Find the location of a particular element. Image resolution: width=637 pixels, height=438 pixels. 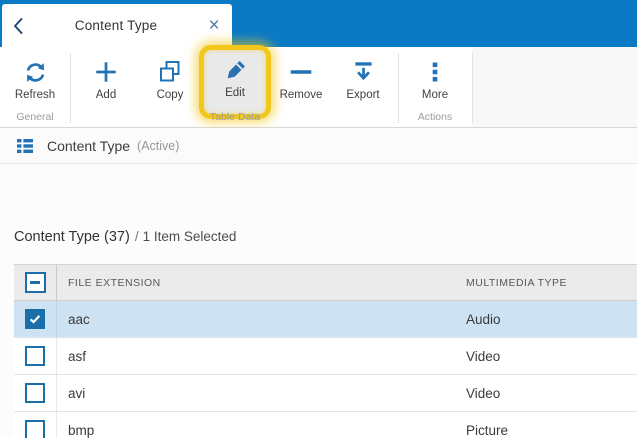

refresh-button: Refresh is located at coordinates (35, 84).